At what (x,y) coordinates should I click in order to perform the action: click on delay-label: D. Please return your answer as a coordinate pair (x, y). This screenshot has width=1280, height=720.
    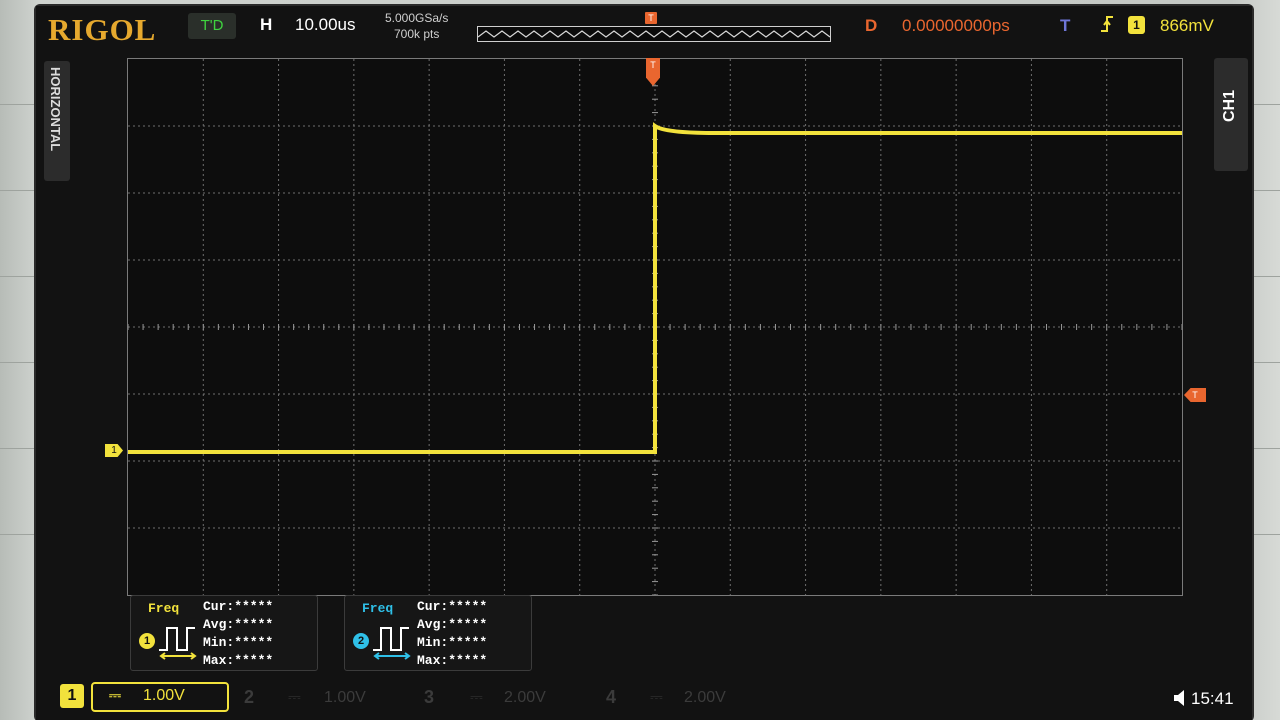
    Looking at the image, I should click on (871, 25).